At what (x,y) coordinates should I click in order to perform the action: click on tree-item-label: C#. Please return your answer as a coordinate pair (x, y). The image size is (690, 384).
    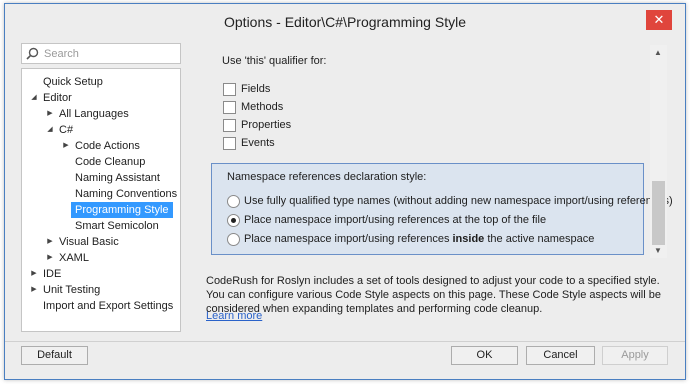
    Looking at the image, I should click on (66, 130).